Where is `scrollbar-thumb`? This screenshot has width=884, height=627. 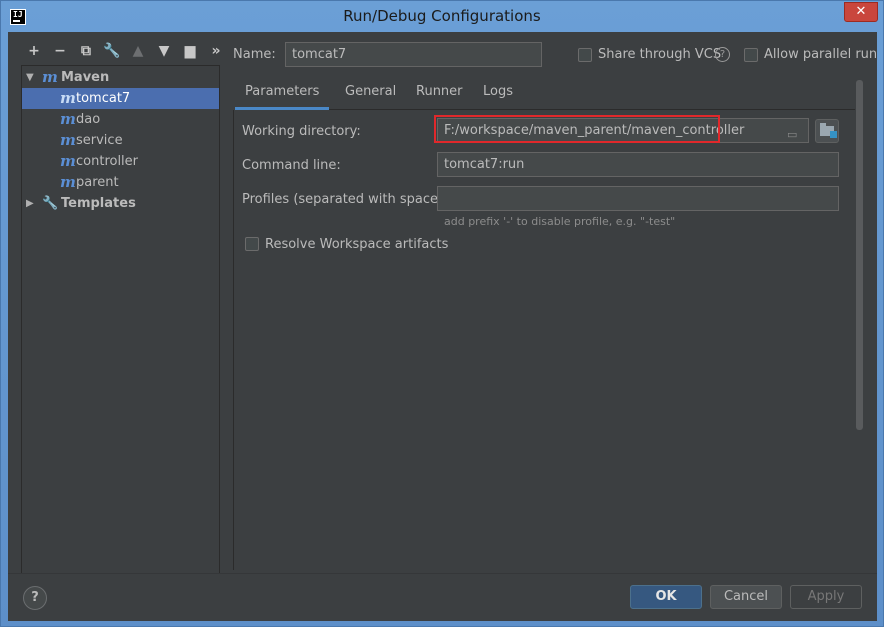
scrollbar-thumb is located at coordinates (859, 255).